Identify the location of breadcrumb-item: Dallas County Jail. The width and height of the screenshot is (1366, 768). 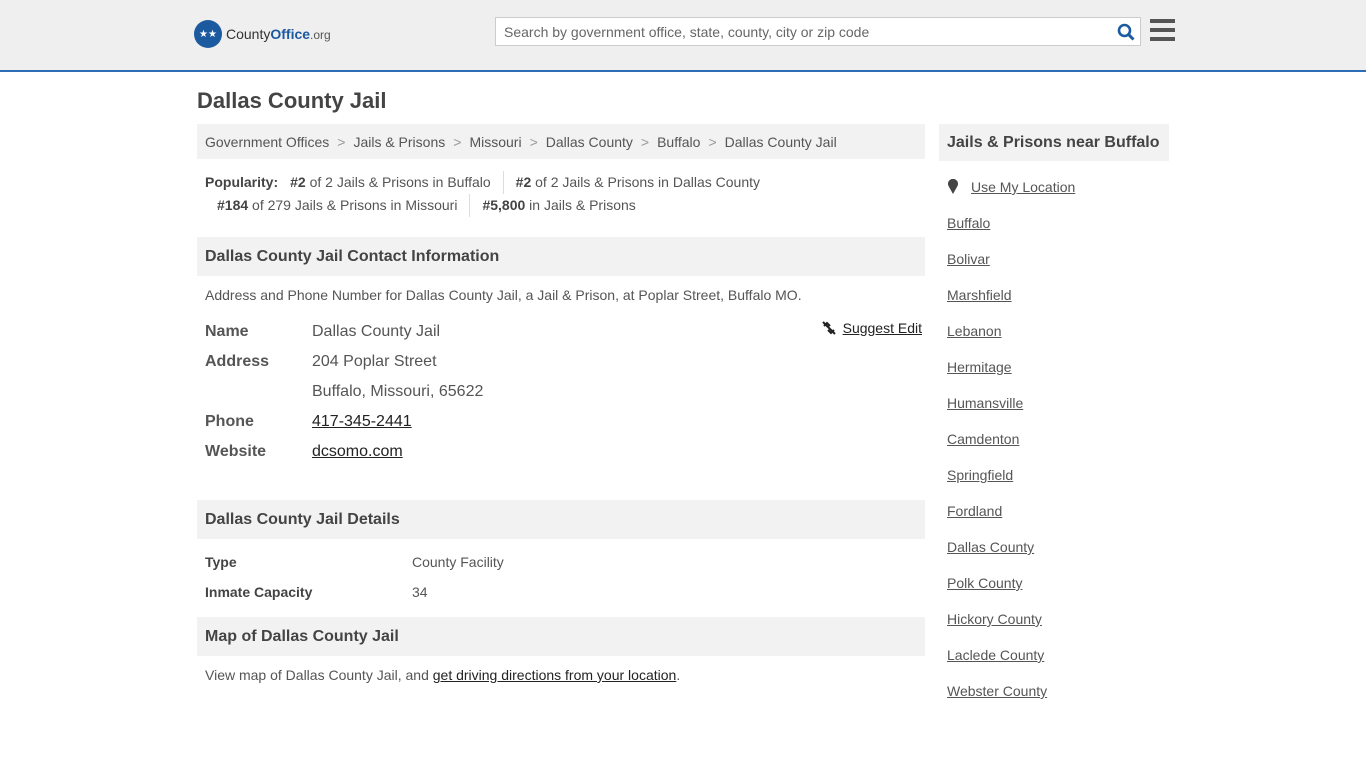
(781, 142).